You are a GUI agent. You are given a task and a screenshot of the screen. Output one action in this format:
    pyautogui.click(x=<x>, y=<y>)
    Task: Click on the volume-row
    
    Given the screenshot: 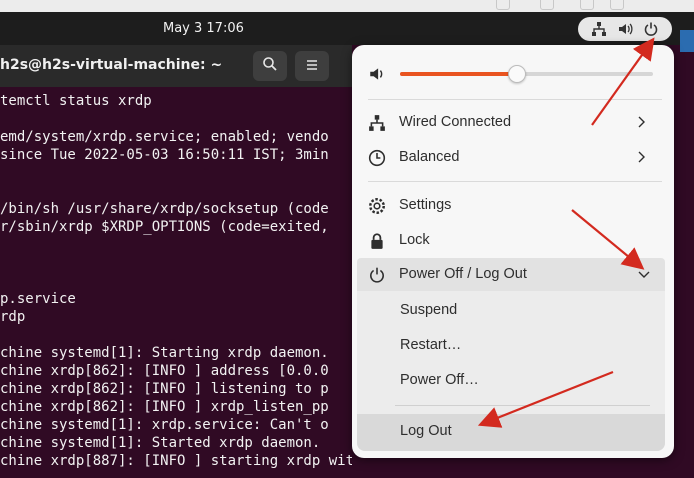 What is the action you would take?
    pyautogui.click(x=513, y=74)
    